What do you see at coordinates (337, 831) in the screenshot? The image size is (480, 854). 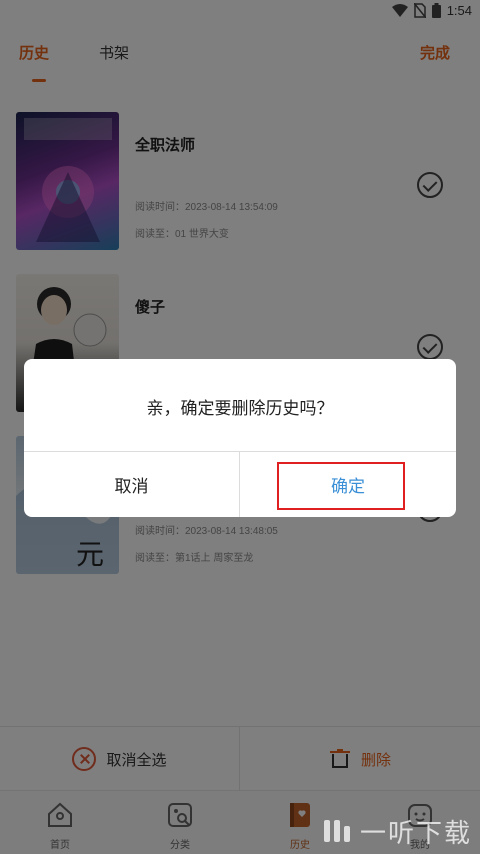 I see `watermark-logo-icon` at bounding box center [337, 831].